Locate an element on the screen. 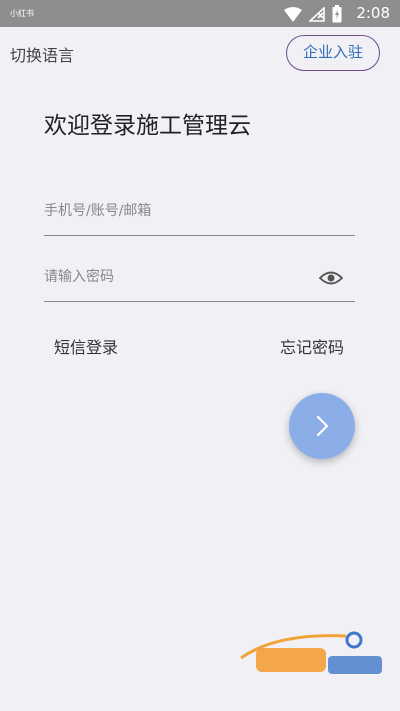 The width and height of the screenshot is (400, 711). no-signal-icon is located at coordinates (317, 14).